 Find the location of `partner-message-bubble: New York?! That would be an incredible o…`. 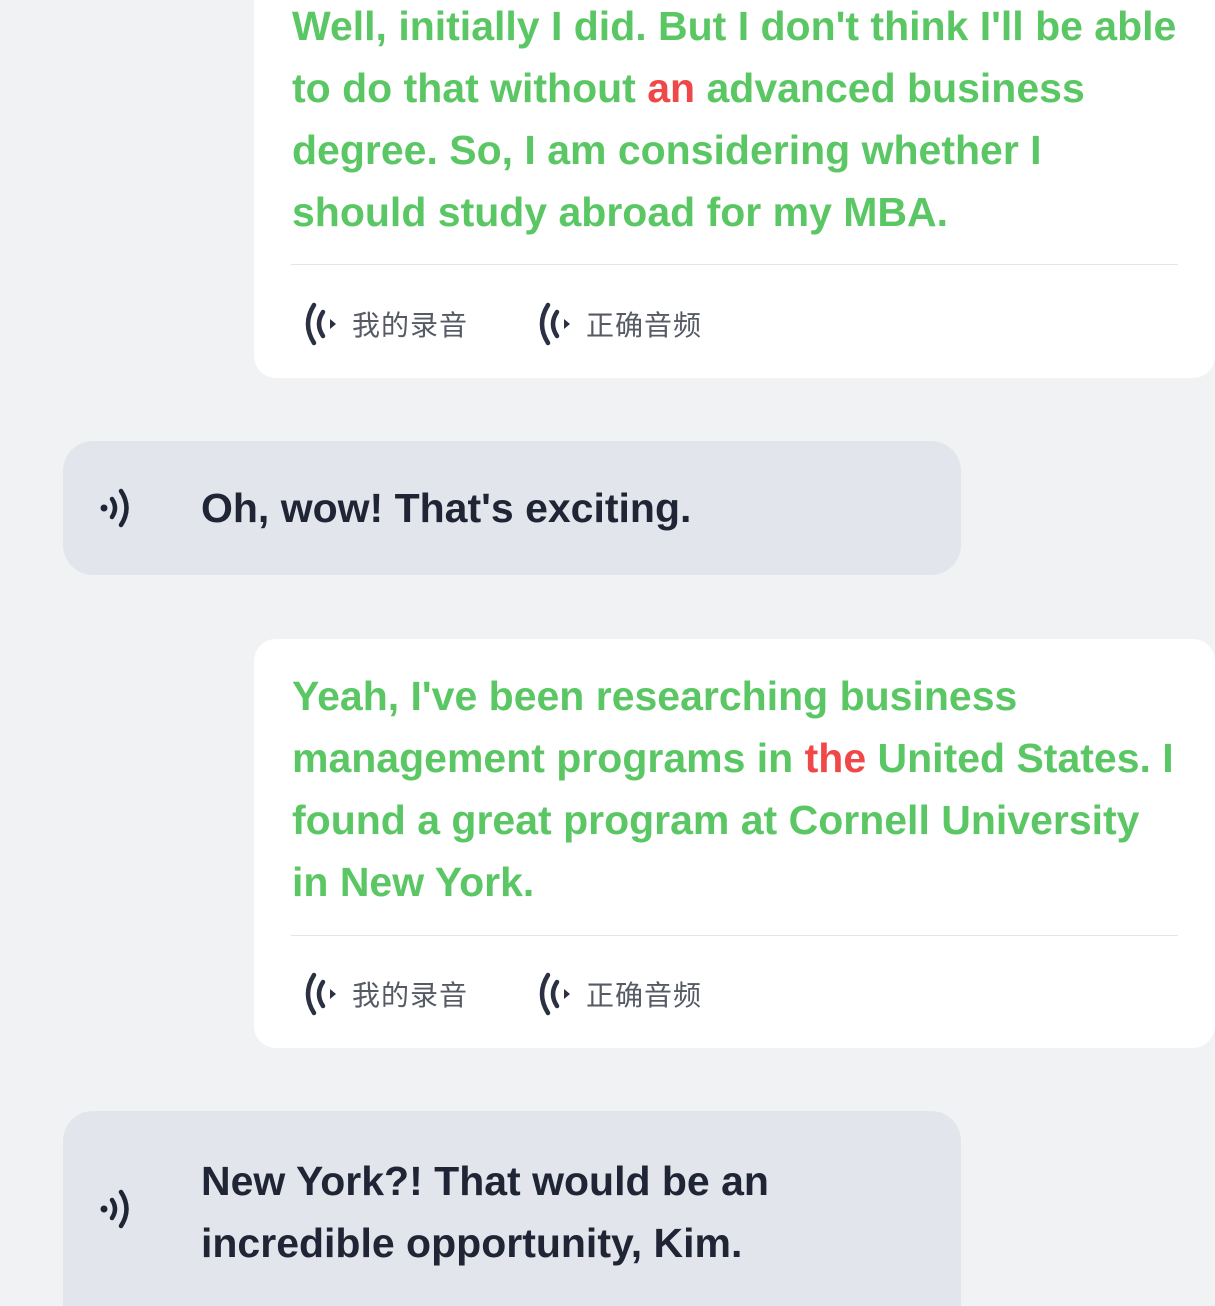

partner-message-bubble: New York?! That would be an incredible o… is located at coordinates (512, 1208).